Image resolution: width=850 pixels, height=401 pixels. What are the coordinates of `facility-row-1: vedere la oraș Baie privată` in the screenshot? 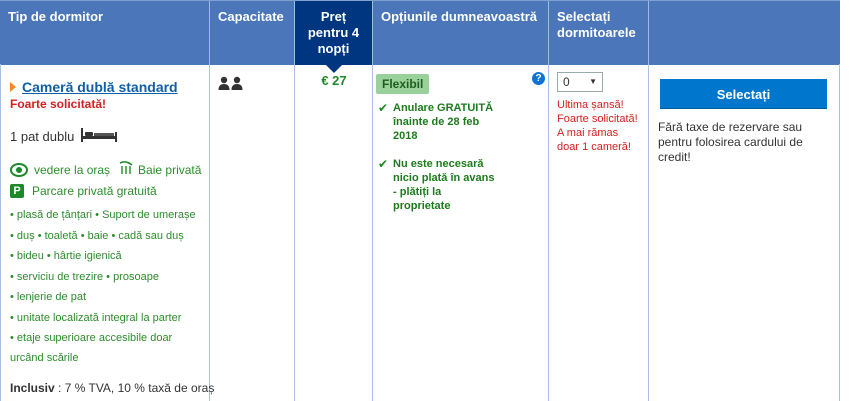 It's located at (105, 169).